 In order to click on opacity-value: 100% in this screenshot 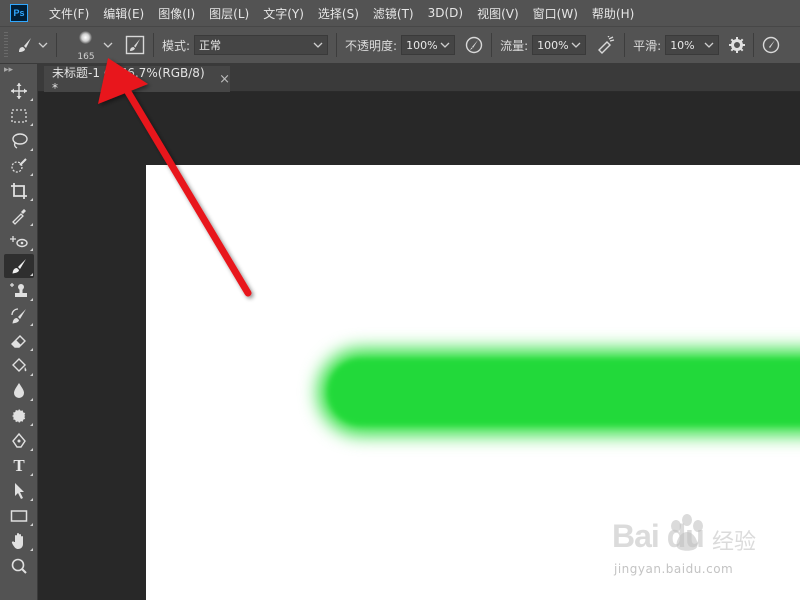, I will do `click(422, 45)`.